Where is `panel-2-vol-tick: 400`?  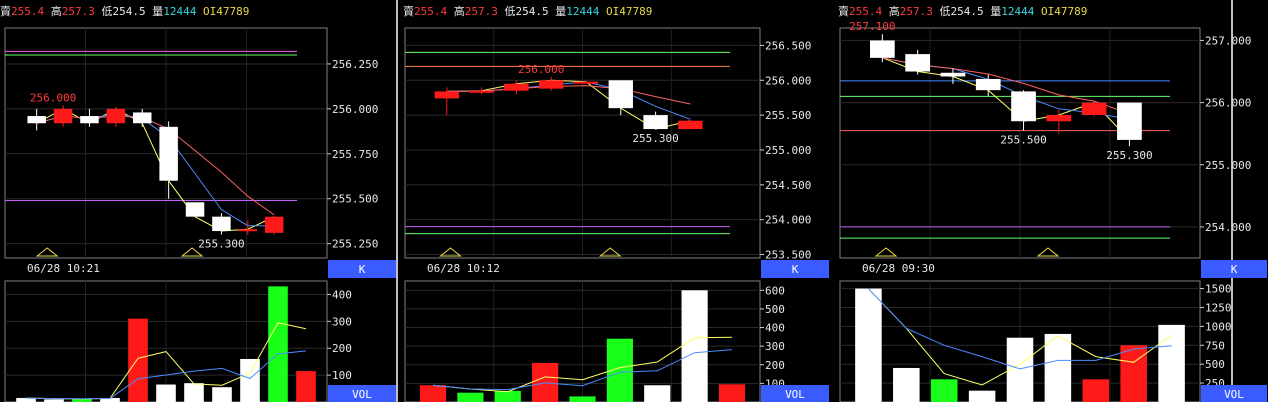 panel-2-vol-tick: 400 is located at coordinates (775, 328).